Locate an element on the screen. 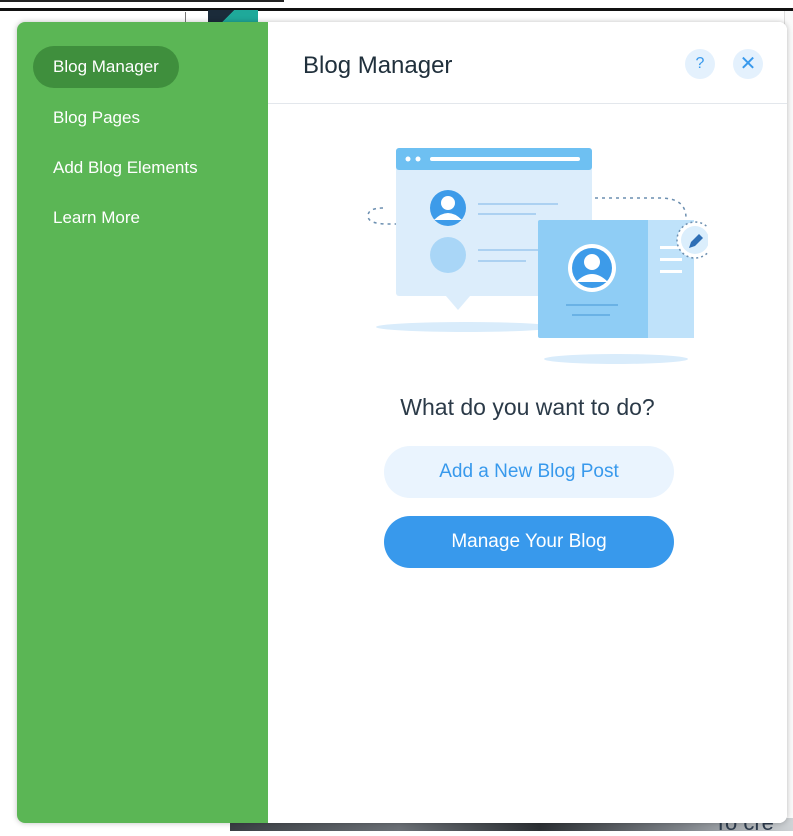 The width and height of the screenshot is (793, 836). panel-title: Blog Manager is located at coordinates (378, 65).